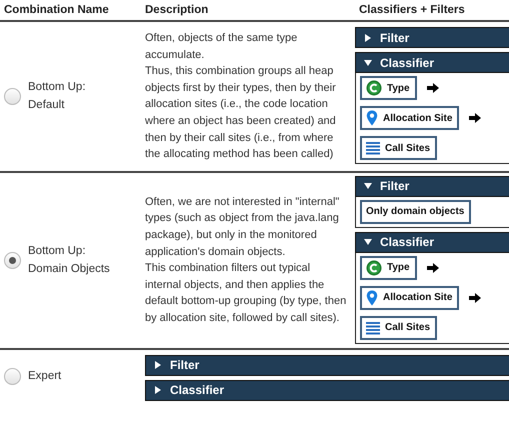  I want to click on column-header: Classifiers + Filters, so click(412, 10).